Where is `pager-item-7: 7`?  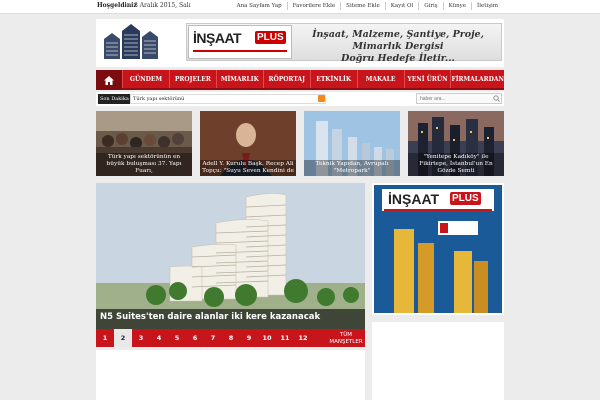 pager-item-7: 7 is located at coordinates (213, 338).